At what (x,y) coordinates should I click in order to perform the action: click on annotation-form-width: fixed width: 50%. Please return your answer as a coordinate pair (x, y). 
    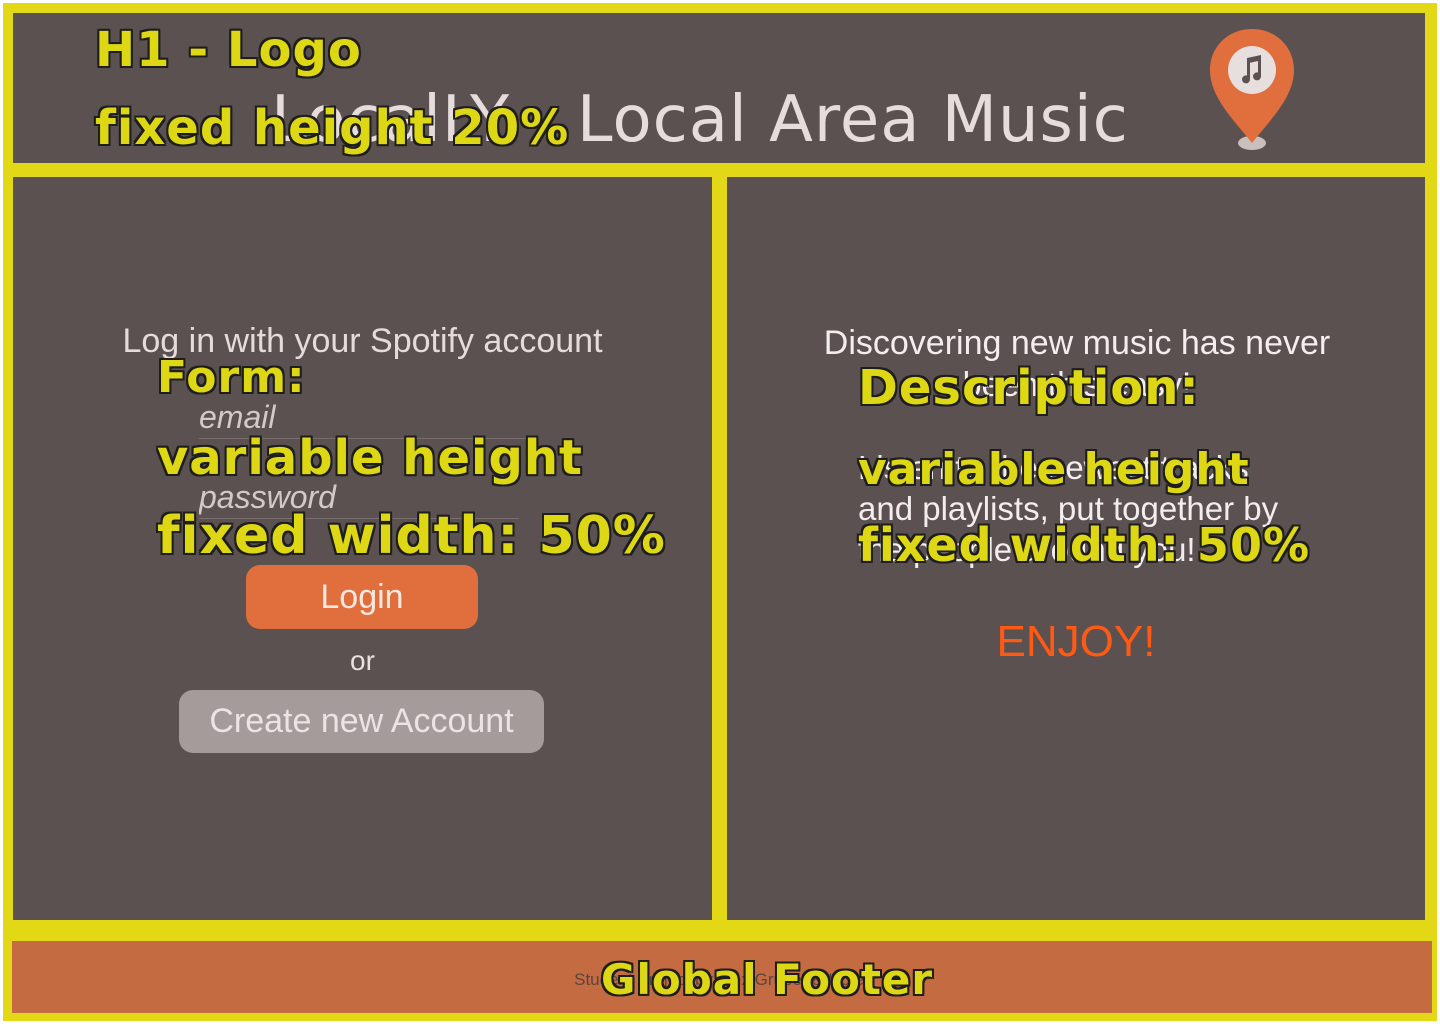
    Looking at the image, I should click on (411, 536).